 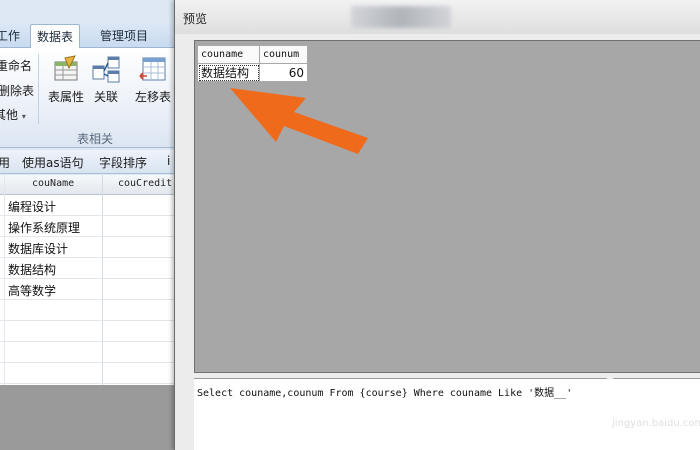 What do you see at coordinates (44, 227) in the screenshot?
I see `grid-cell: 操作系统原理` at bounding box center [44, 227].